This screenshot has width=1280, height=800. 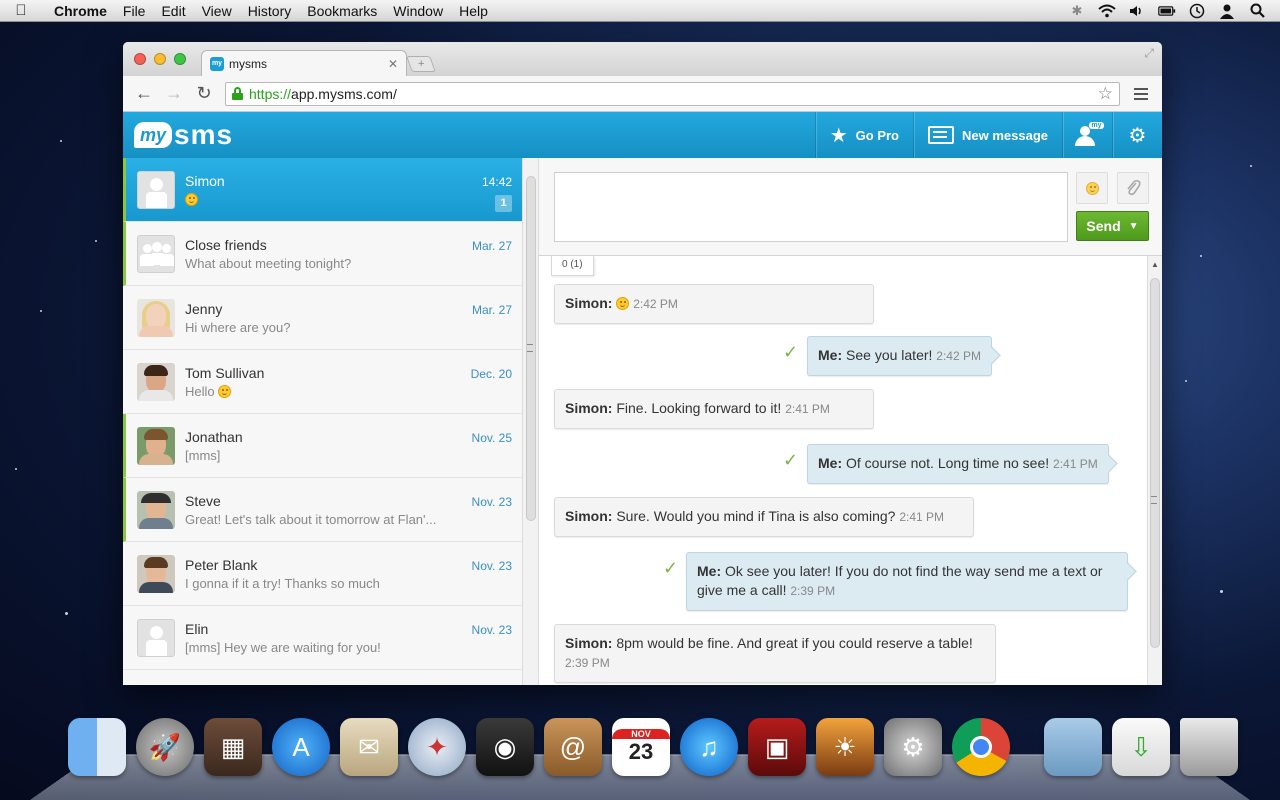 What do you see at coordinates (369, 747) in the screenshot?
I see `mail-icon: ✉` at bounding box center [369, 747].